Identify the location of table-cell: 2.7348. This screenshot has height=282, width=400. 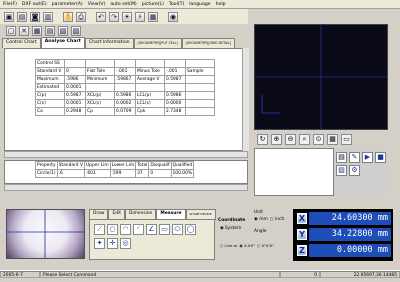
(175, 111).